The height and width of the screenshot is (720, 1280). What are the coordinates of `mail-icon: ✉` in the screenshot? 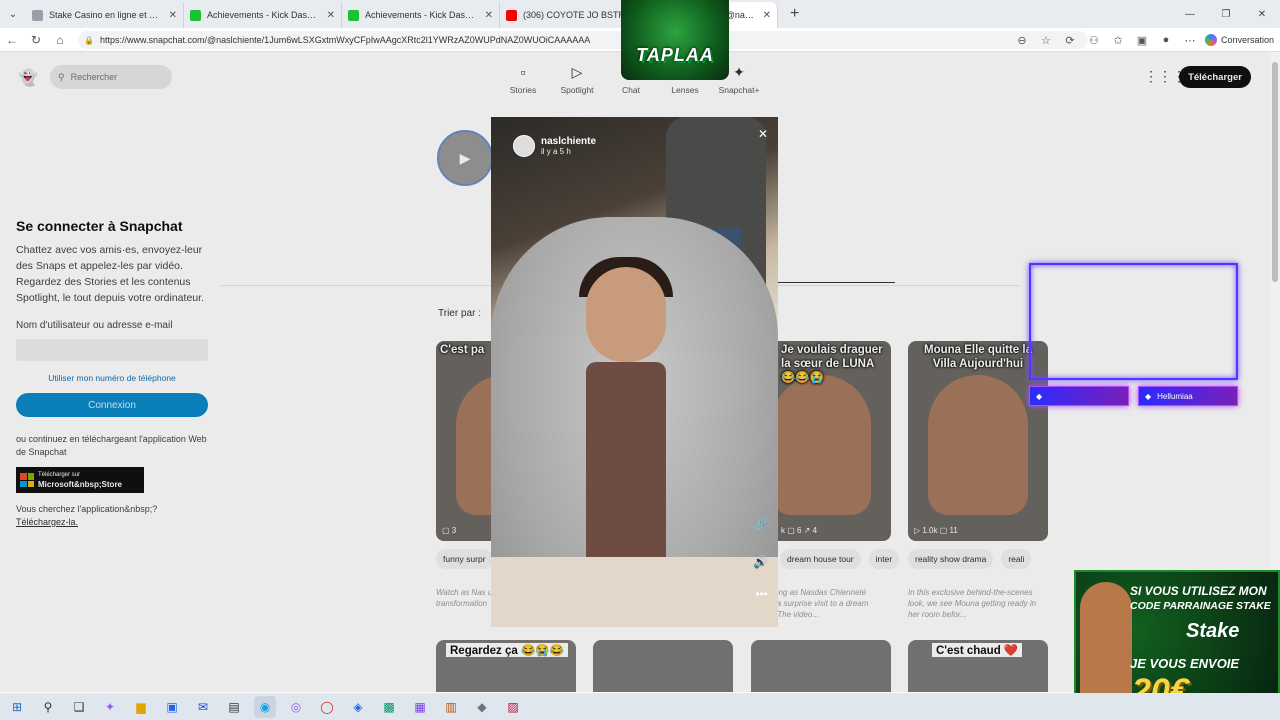 It's located at (203, 707).